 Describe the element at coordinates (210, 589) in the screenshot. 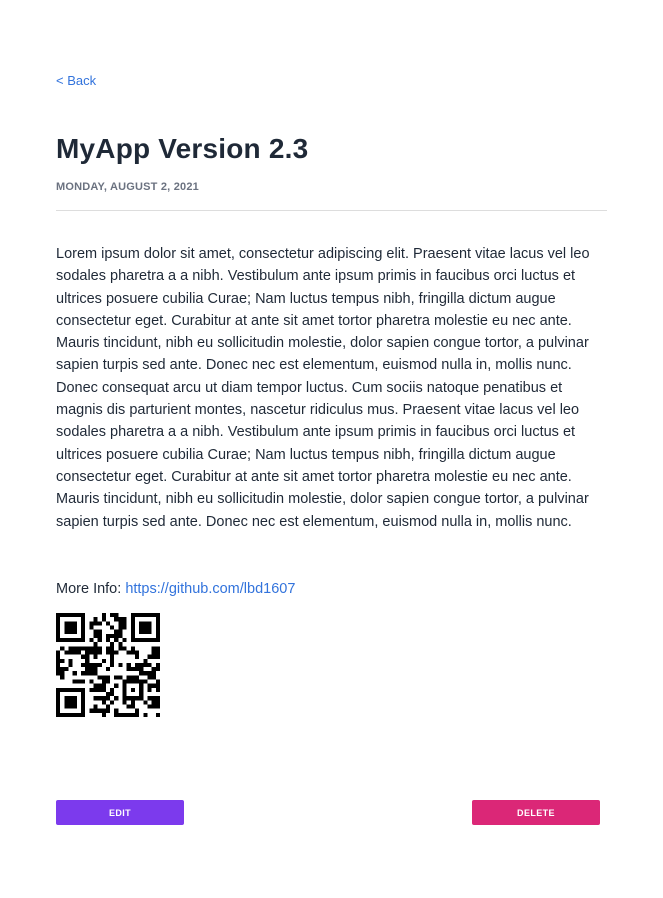

I see `more-info-link: https://github.com/lbd1607` at that location.